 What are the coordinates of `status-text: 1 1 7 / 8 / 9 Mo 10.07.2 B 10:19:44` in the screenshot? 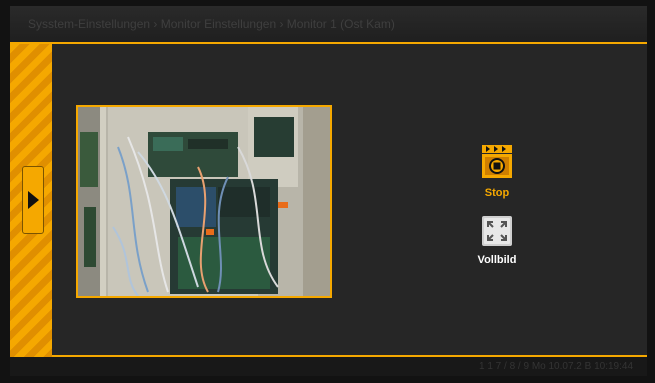 It's located at (556, 366).